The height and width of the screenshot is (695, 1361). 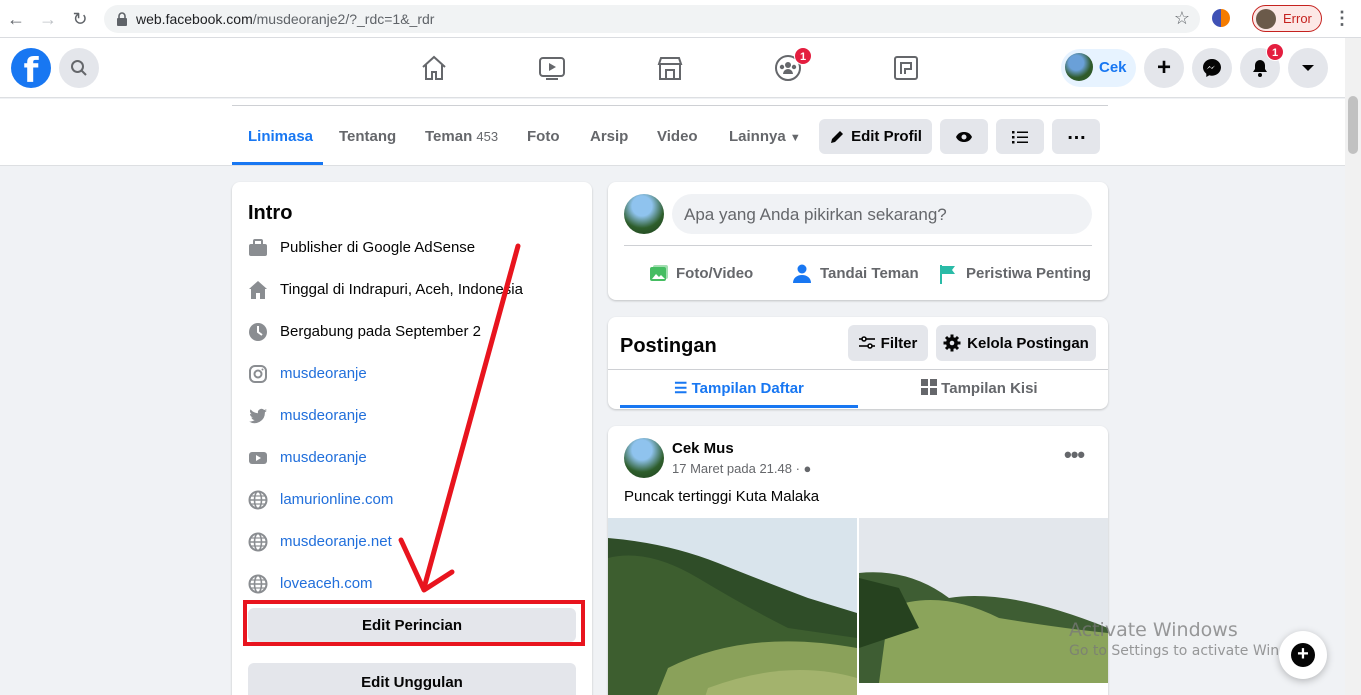 What do you see at coordinates (336, 541) in the screenshot?
I see `website-link: musdeoranje.net` at bounding box center [336, 541].